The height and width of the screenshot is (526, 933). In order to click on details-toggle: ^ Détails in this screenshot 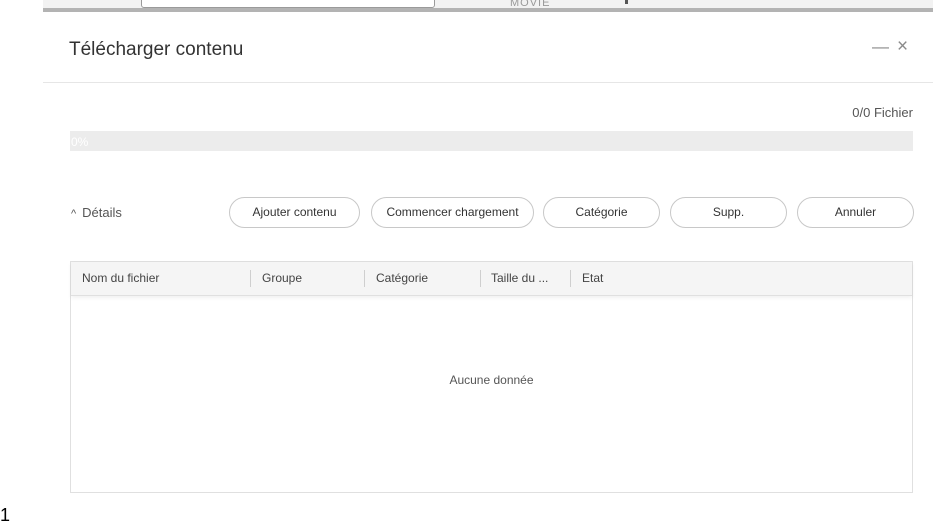, I will do `click(96, 212)`.